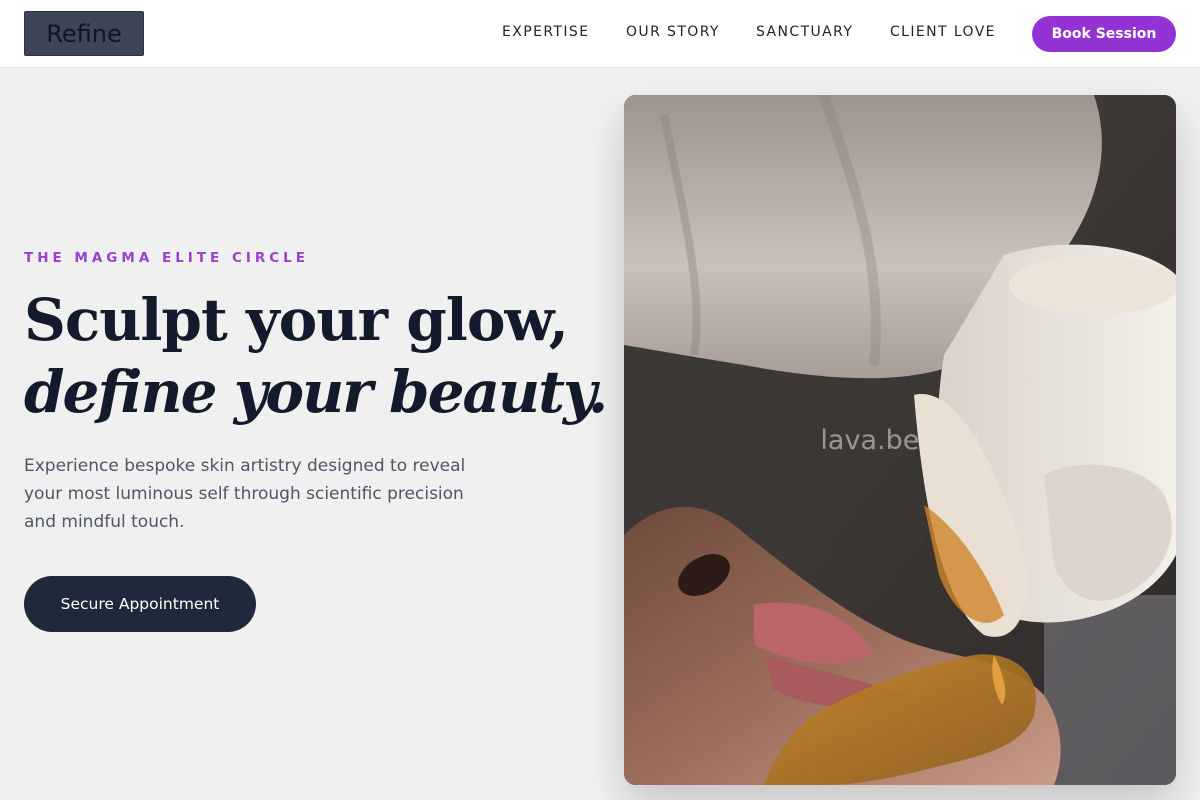 This screenshot has height=800, width=1200. What do you see at coordinates (84, 33) in the screenshot?
I see `brand-logo: Refine` at bounding box center [84, 33].